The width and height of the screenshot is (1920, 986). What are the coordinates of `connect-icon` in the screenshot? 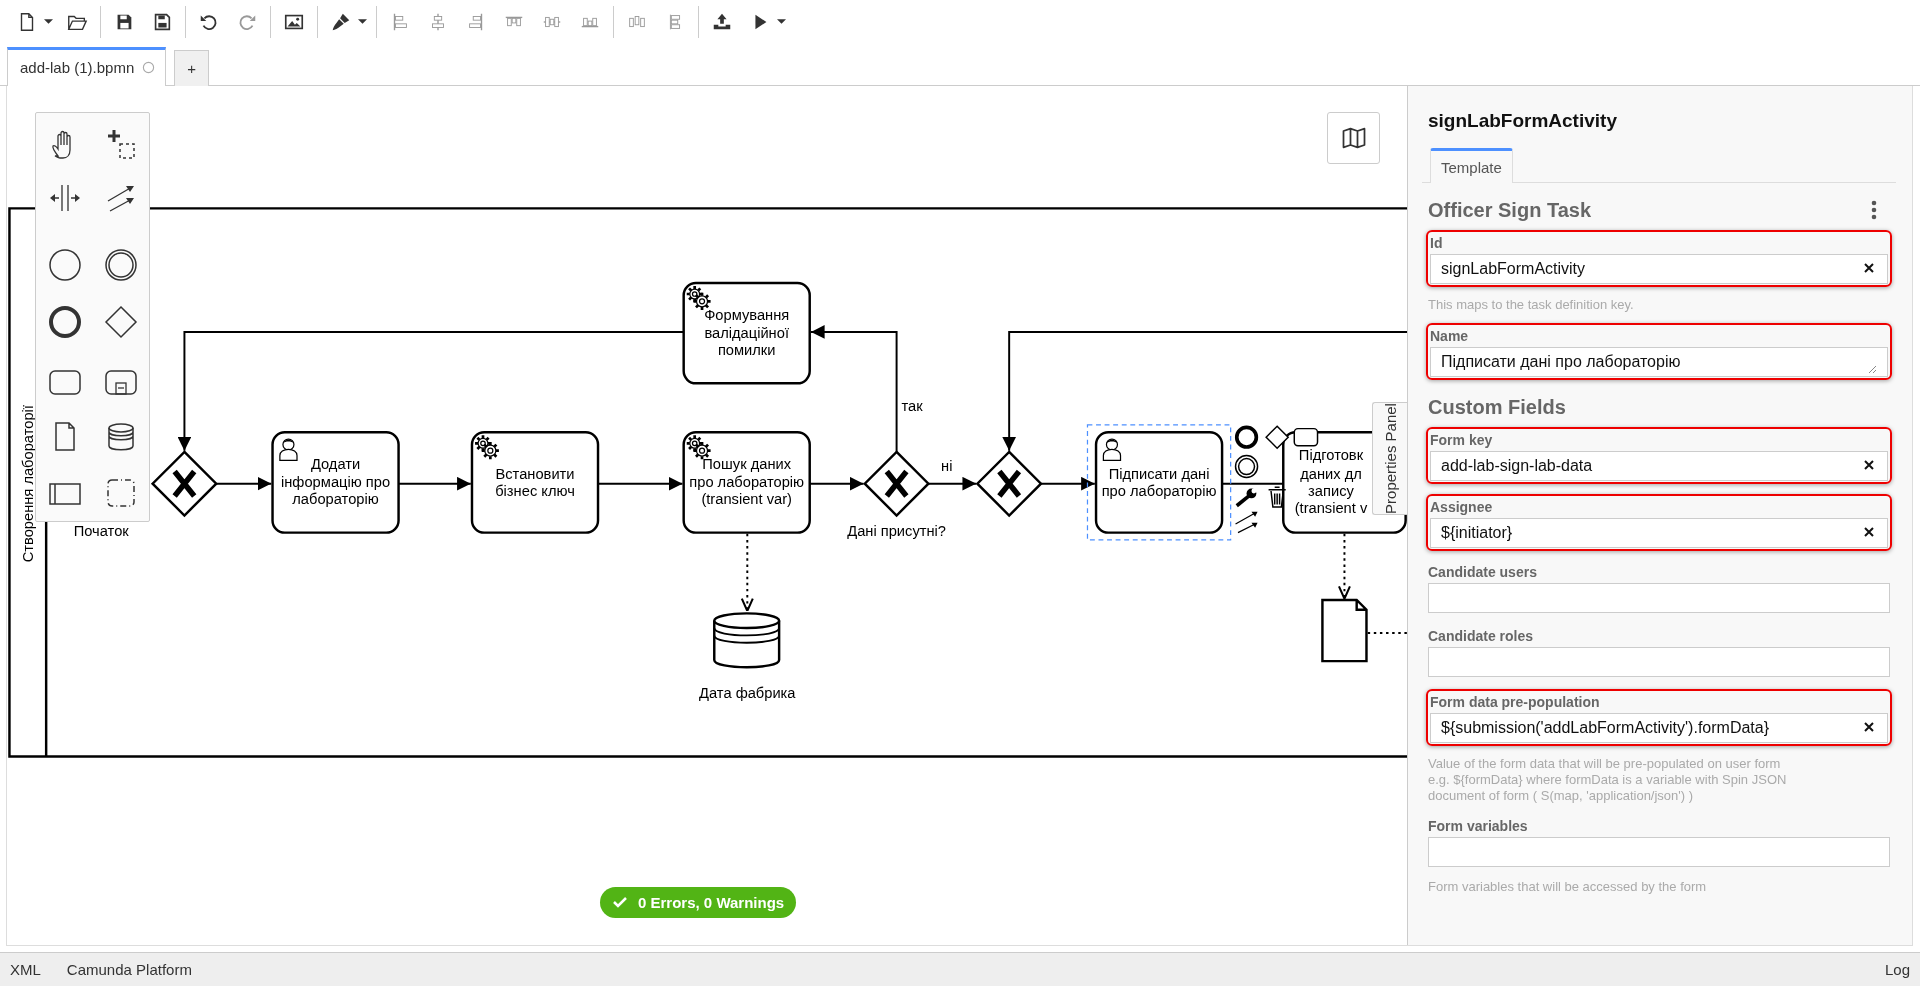 It's located at (1246, 522).